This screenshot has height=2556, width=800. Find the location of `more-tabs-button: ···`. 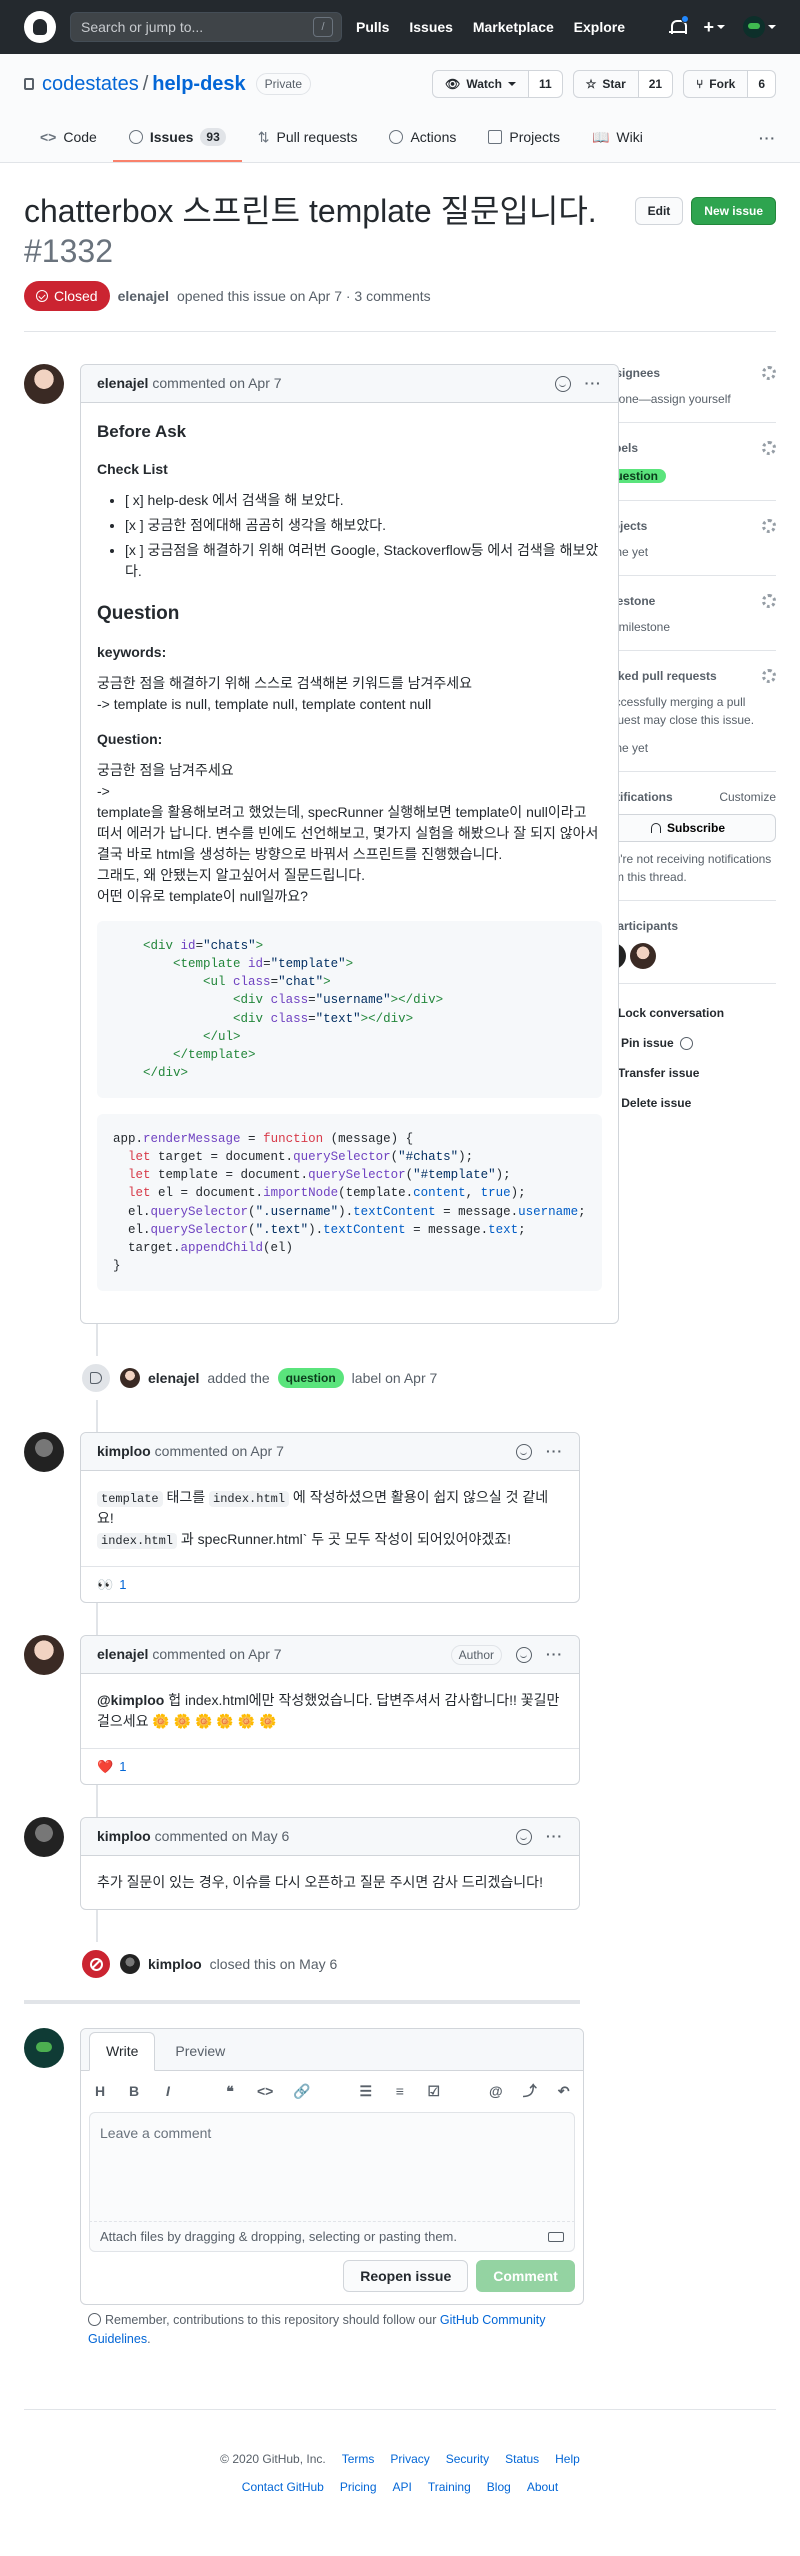

more-tabs-button: ··· is located at coordinates (767, 138).